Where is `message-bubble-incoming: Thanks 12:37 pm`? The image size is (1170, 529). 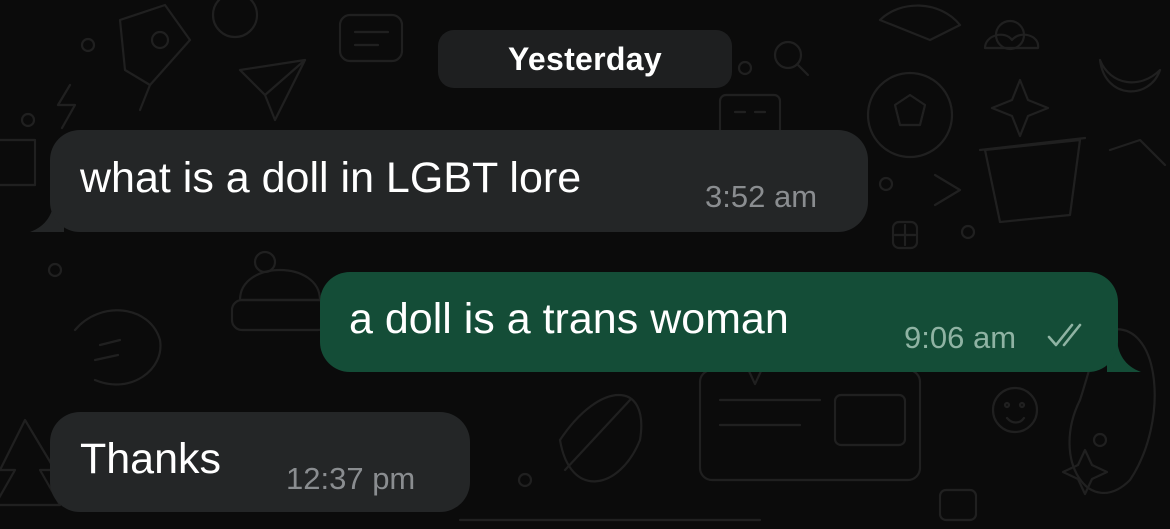 message-bubble-incoming: Thanks 12:37 pm is located at coordinates (260, 462).